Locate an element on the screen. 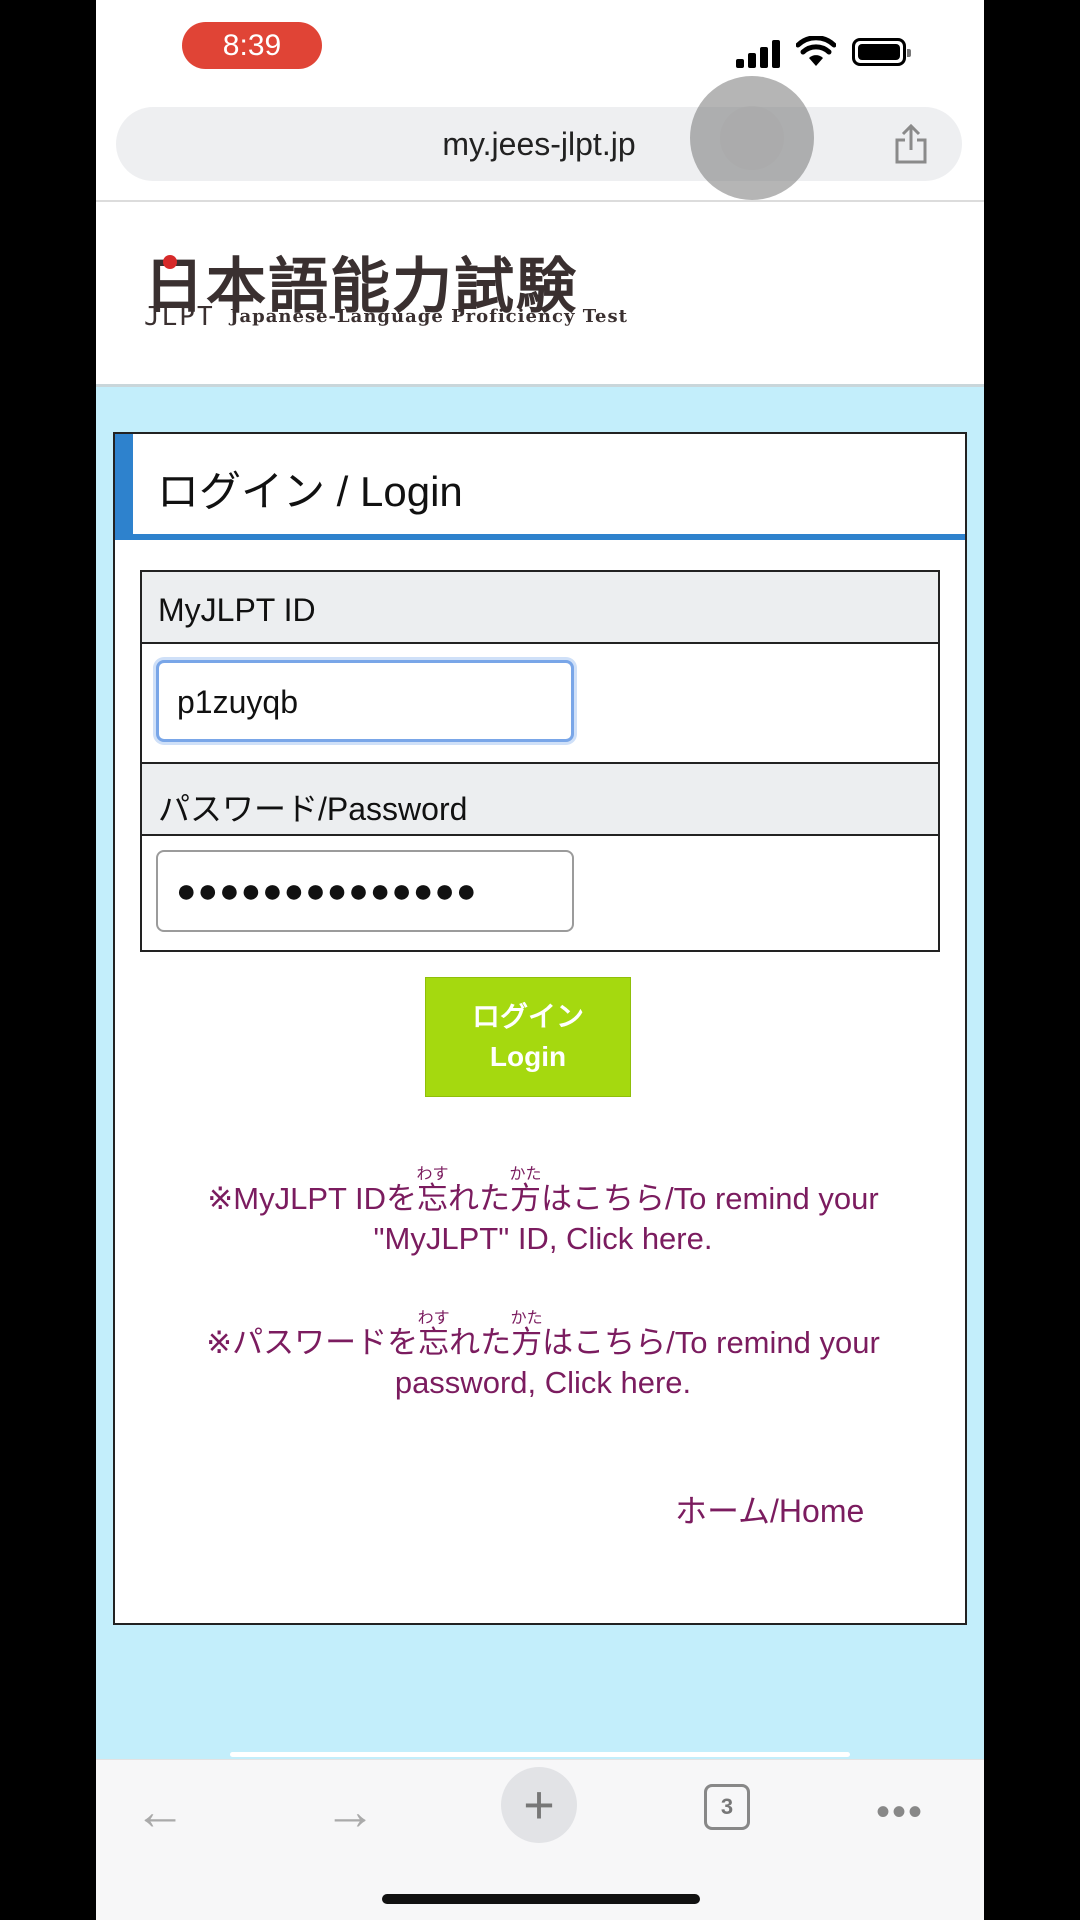  remind-id-text: ※MyJLPT IDを忘わすれた方かたはこちら/To remind your is located at coordinates (543, 1191).